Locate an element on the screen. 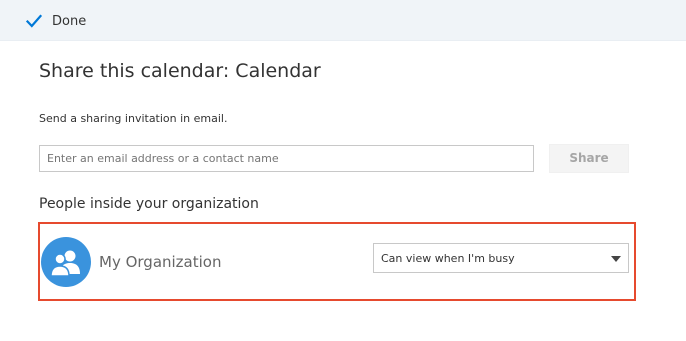  permission-dropdown: Can view when I'm busy is located at coordinates (501, 258).